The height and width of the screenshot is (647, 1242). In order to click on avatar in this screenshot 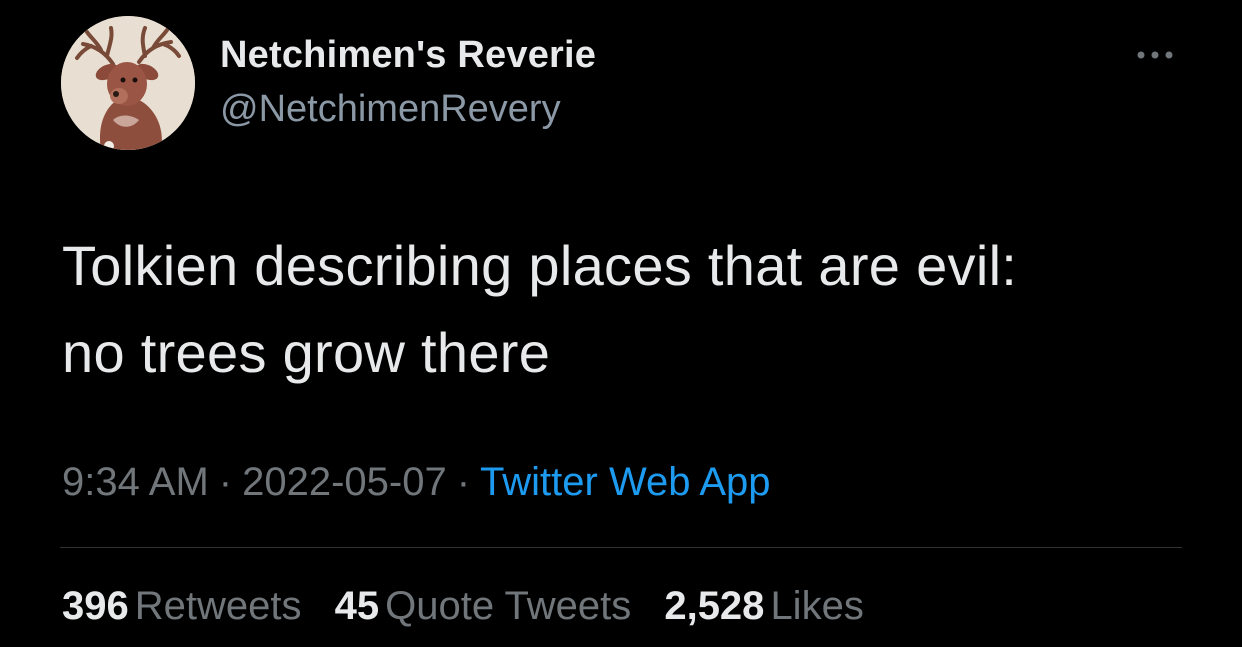, I will do `click(128, 83)`.